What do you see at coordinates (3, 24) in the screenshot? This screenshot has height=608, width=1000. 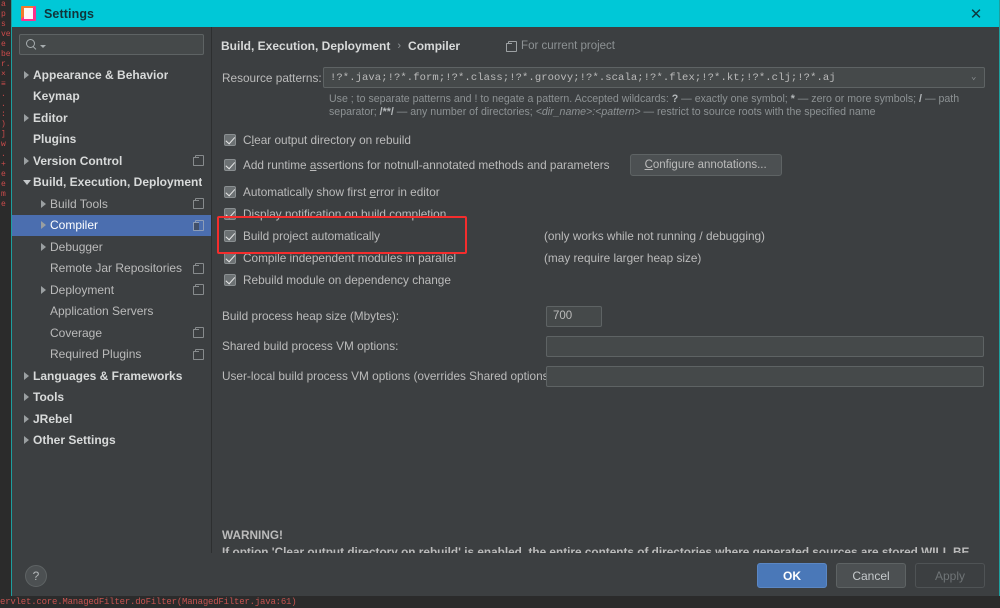 I see `code-fragment: s` at bounding box center [3, 24].